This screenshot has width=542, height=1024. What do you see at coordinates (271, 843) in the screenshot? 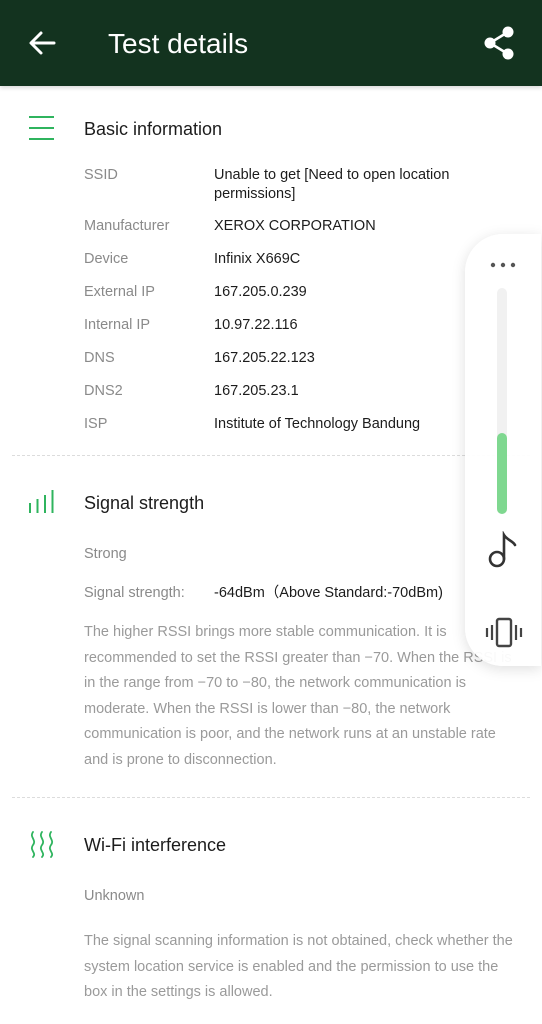
I see `interference-header: Wi-Fi interference` at bounding box center [271, 843].